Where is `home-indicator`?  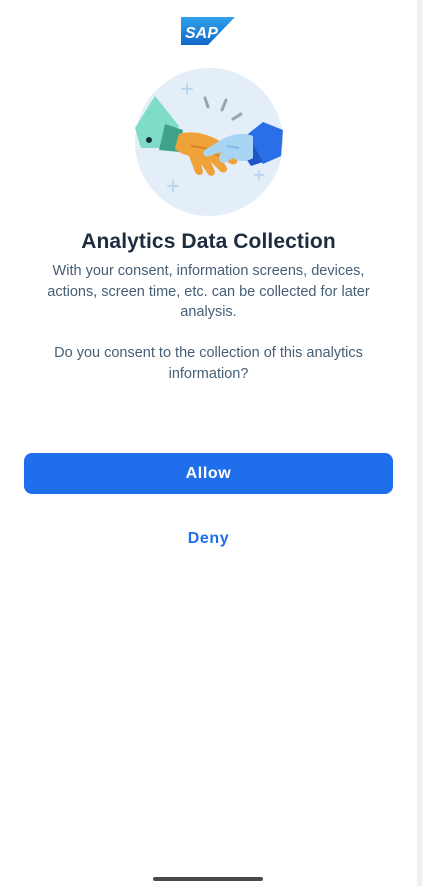
home-indicator is located at coordinates (208, 879).